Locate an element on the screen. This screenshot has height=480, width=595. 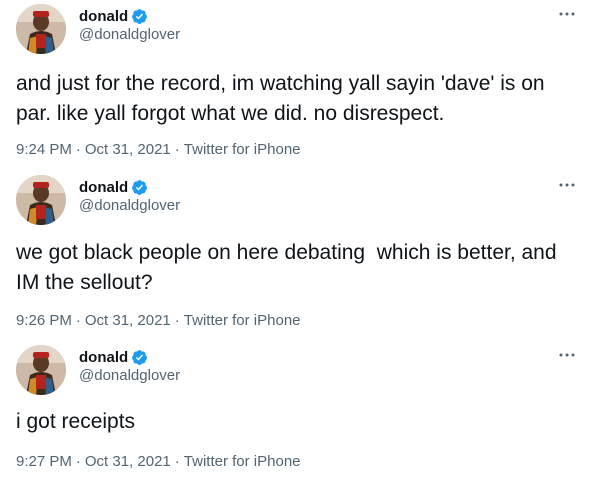
tweet-time: 9:24 PM is located at coordinates (44, 149).